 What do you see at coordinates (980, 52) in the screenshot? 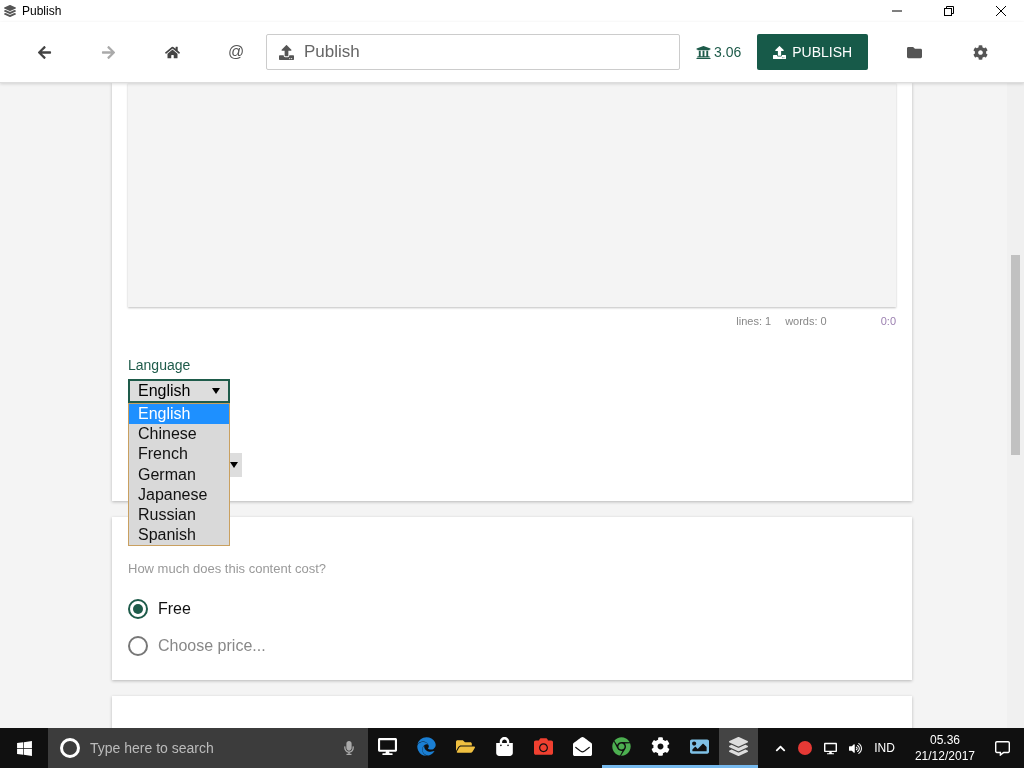
I see `settings-icon` at bounding box center [980, 52].